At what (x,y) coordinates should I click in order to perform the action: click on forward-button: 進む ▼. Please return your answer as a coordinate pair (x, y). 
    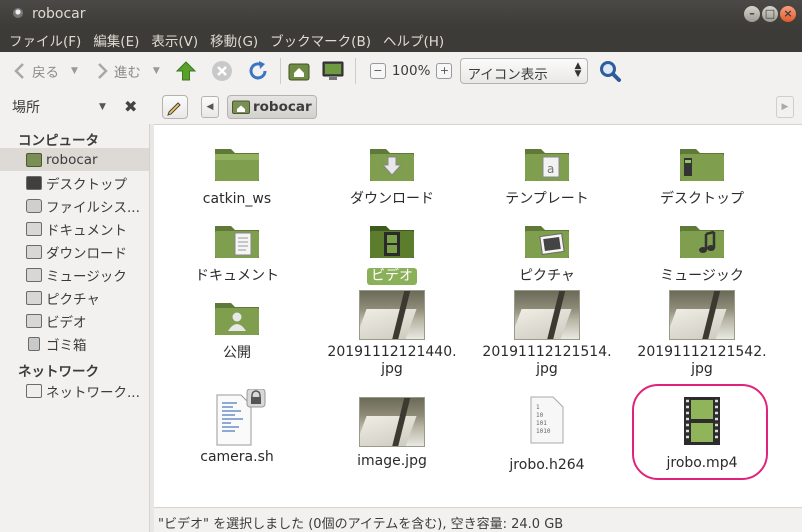
    Looking at the image, I should click on (125, 71).